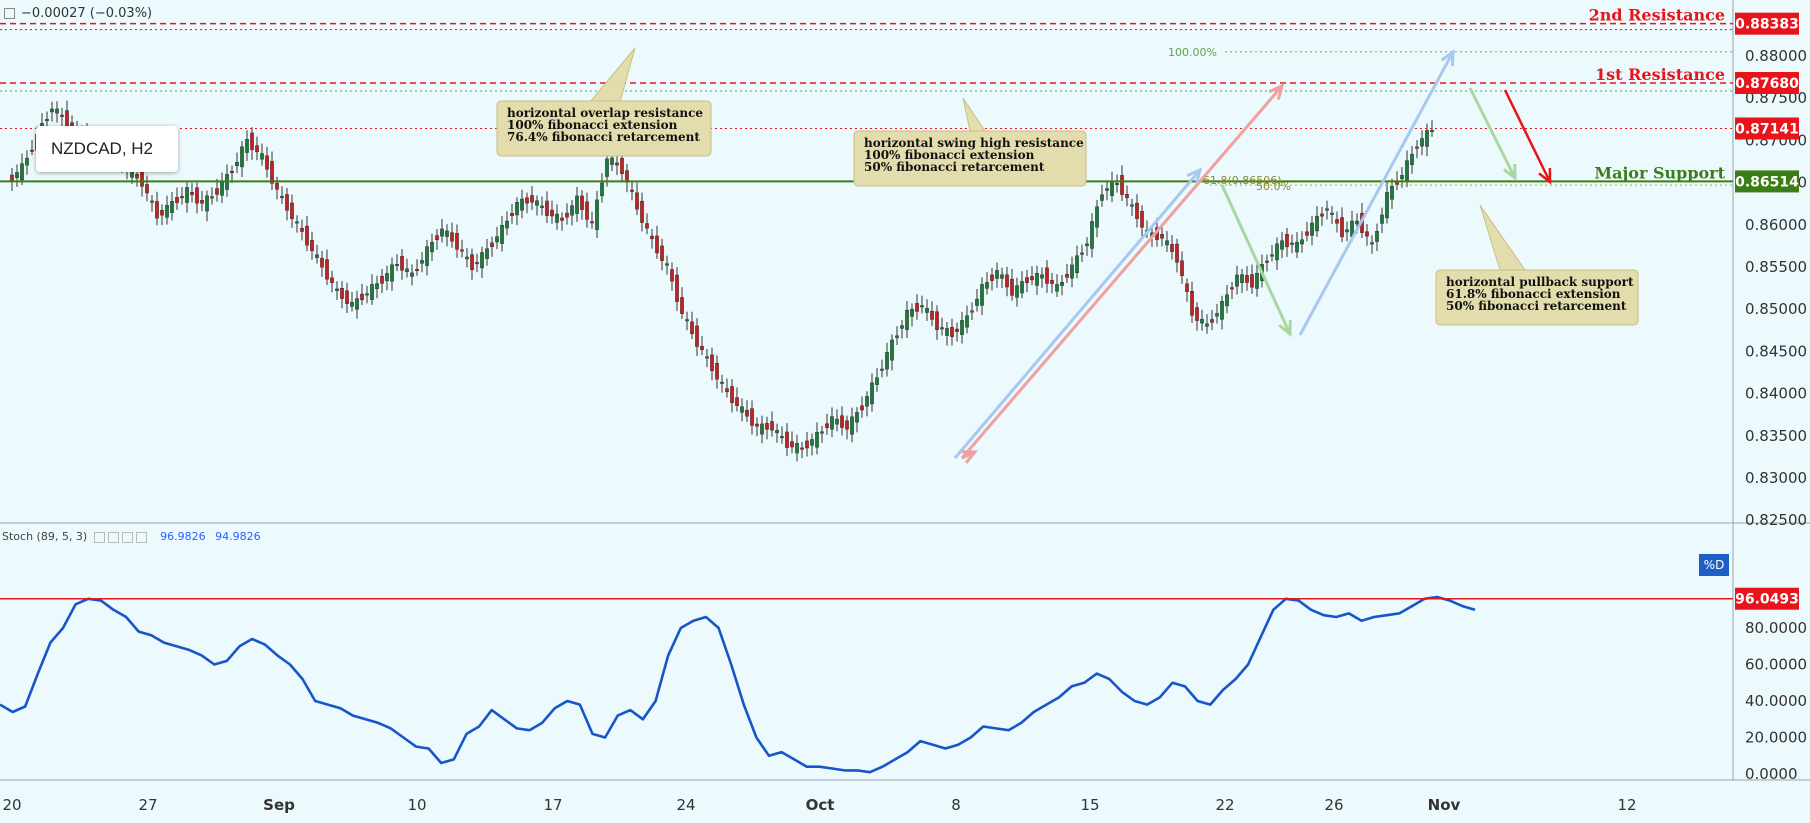 The image size is (1810, 823). I want to click on price-tick-label: 0.83500, so click(1776, 436).